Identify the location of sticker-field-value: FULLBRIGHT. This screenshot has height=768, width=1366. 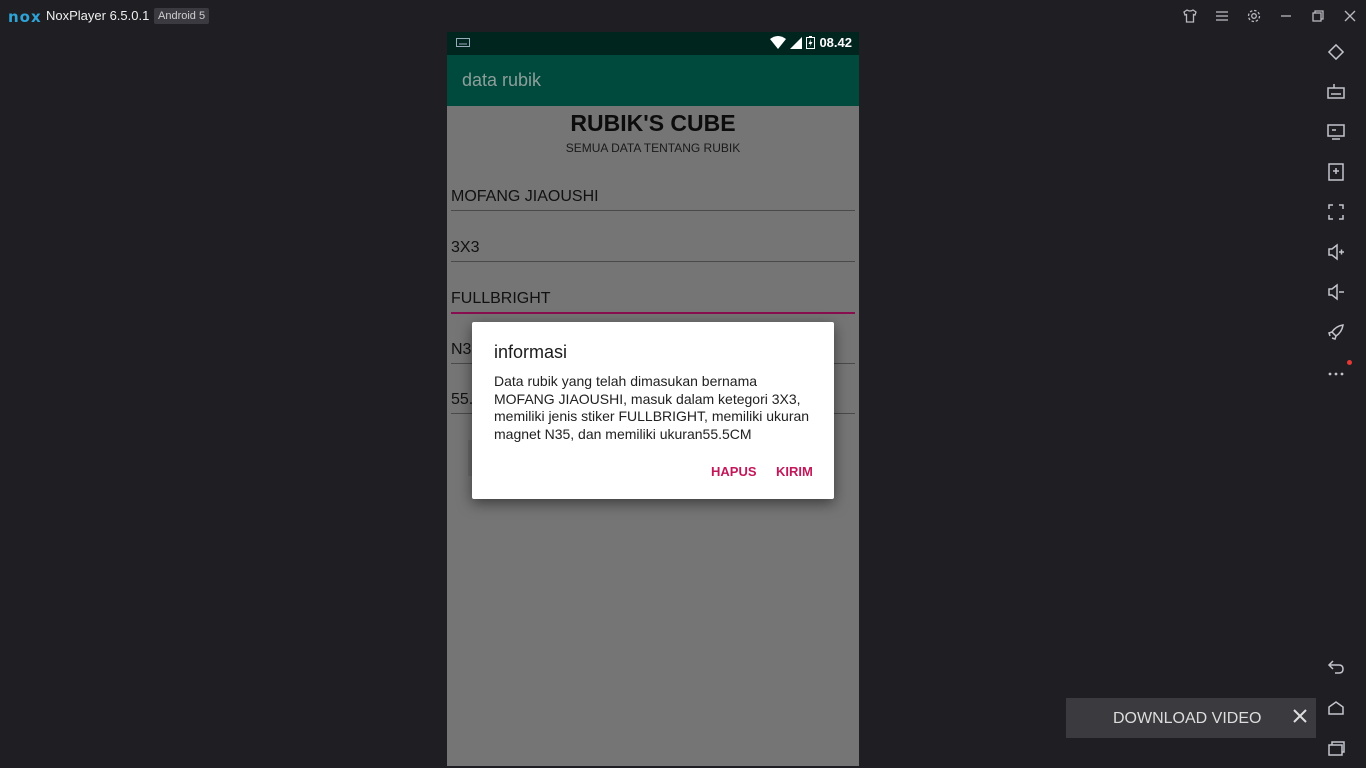
(501, 298).